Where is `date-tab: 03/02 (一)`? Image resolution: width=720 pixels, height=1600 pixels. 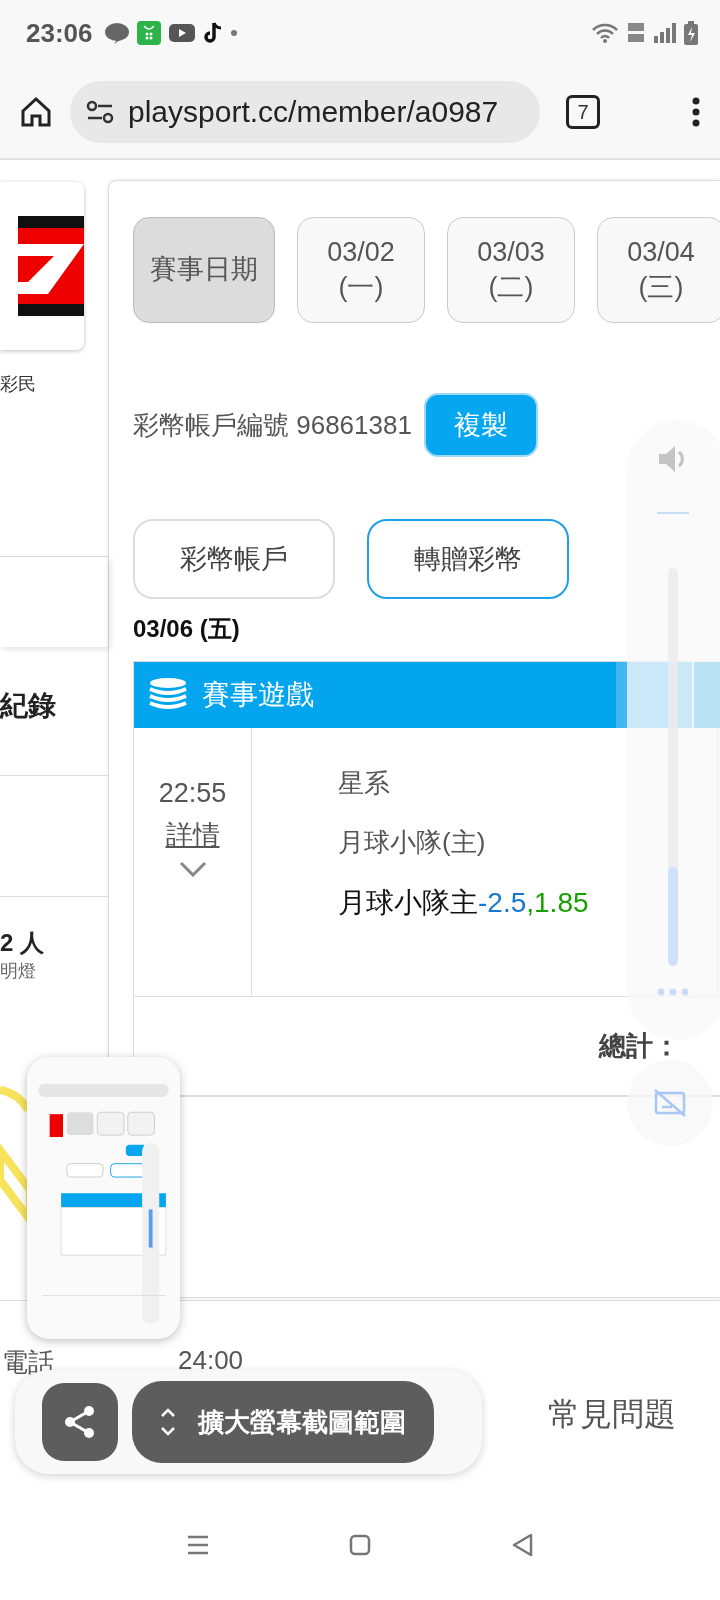 date-tab: 03/02 (一) is located at coordinates (361, 270).